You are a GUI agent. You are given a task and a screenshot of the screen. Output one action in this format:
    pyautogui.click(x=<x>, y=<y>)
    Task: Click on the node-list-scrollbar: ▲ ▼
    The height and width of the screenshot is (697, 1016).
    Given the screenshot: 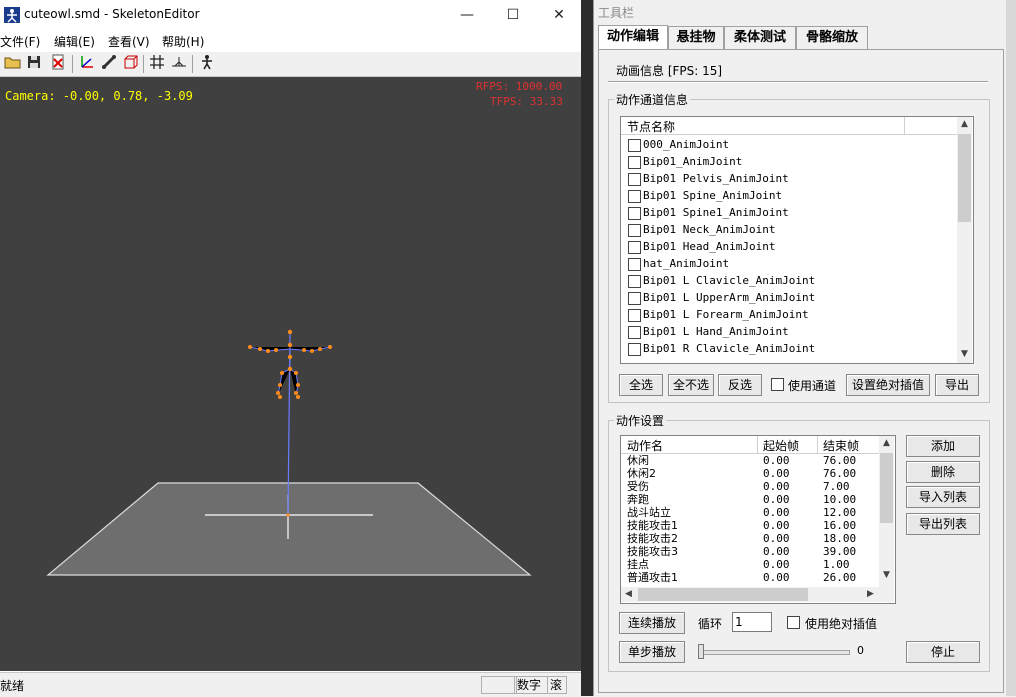 What is the action you would take?
    pyautogui.click(x=964, y=240)
    